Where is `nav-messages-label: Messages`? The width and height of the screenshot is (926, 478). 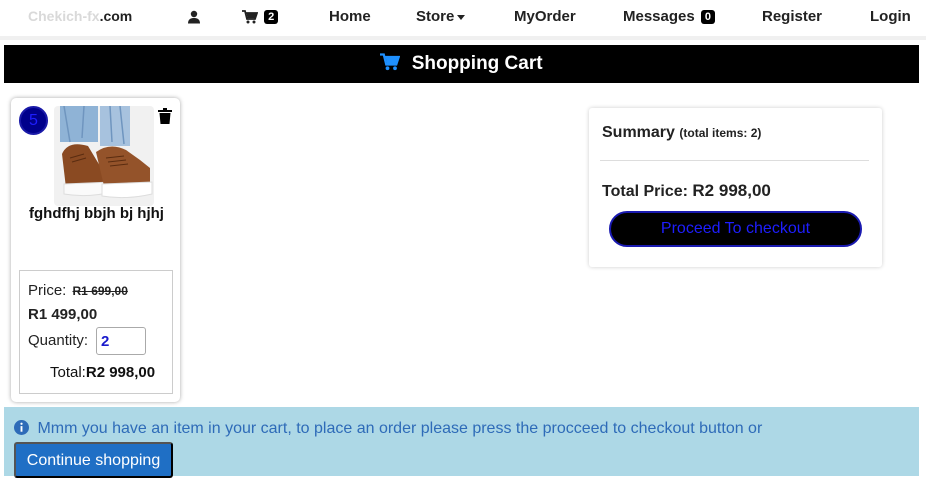
nav-messages-label: Messages is located at coordinates (659, 16).